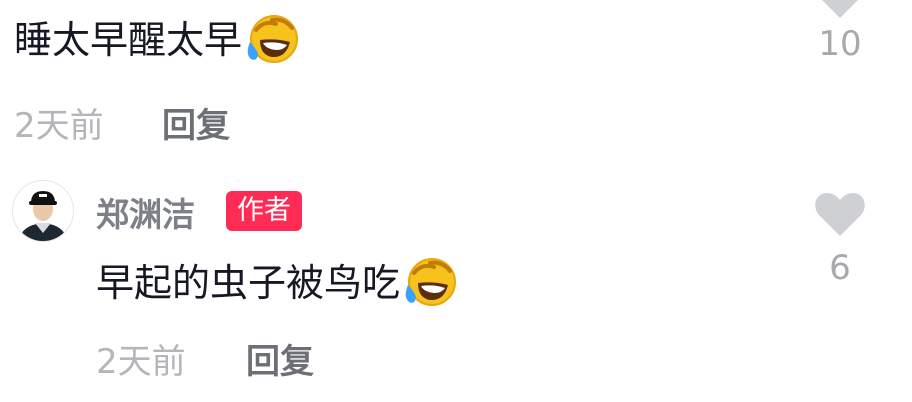 This screenshot has width=912, height=402. I want to click on like-count: 6, so click(840, 268).